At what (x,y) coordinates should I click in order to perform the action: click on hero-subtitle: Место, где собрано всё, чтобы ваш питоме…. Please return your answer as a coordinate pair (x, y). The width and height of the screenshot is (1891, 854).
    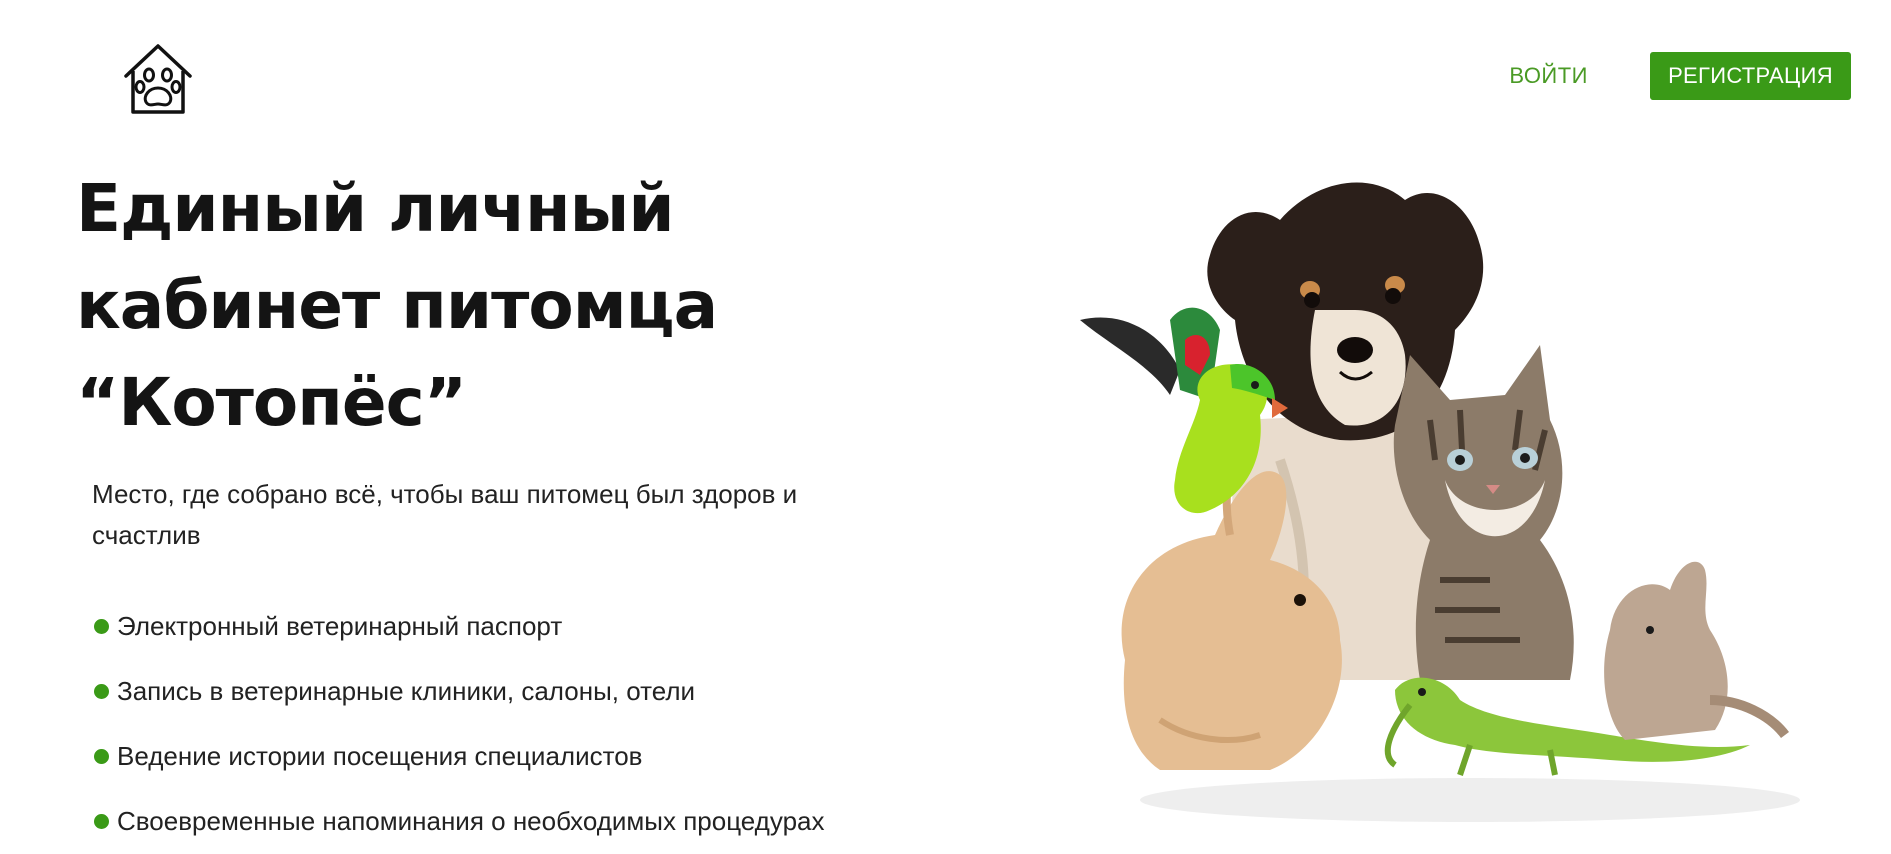
    Looking at the image, I should click on (445, 514).